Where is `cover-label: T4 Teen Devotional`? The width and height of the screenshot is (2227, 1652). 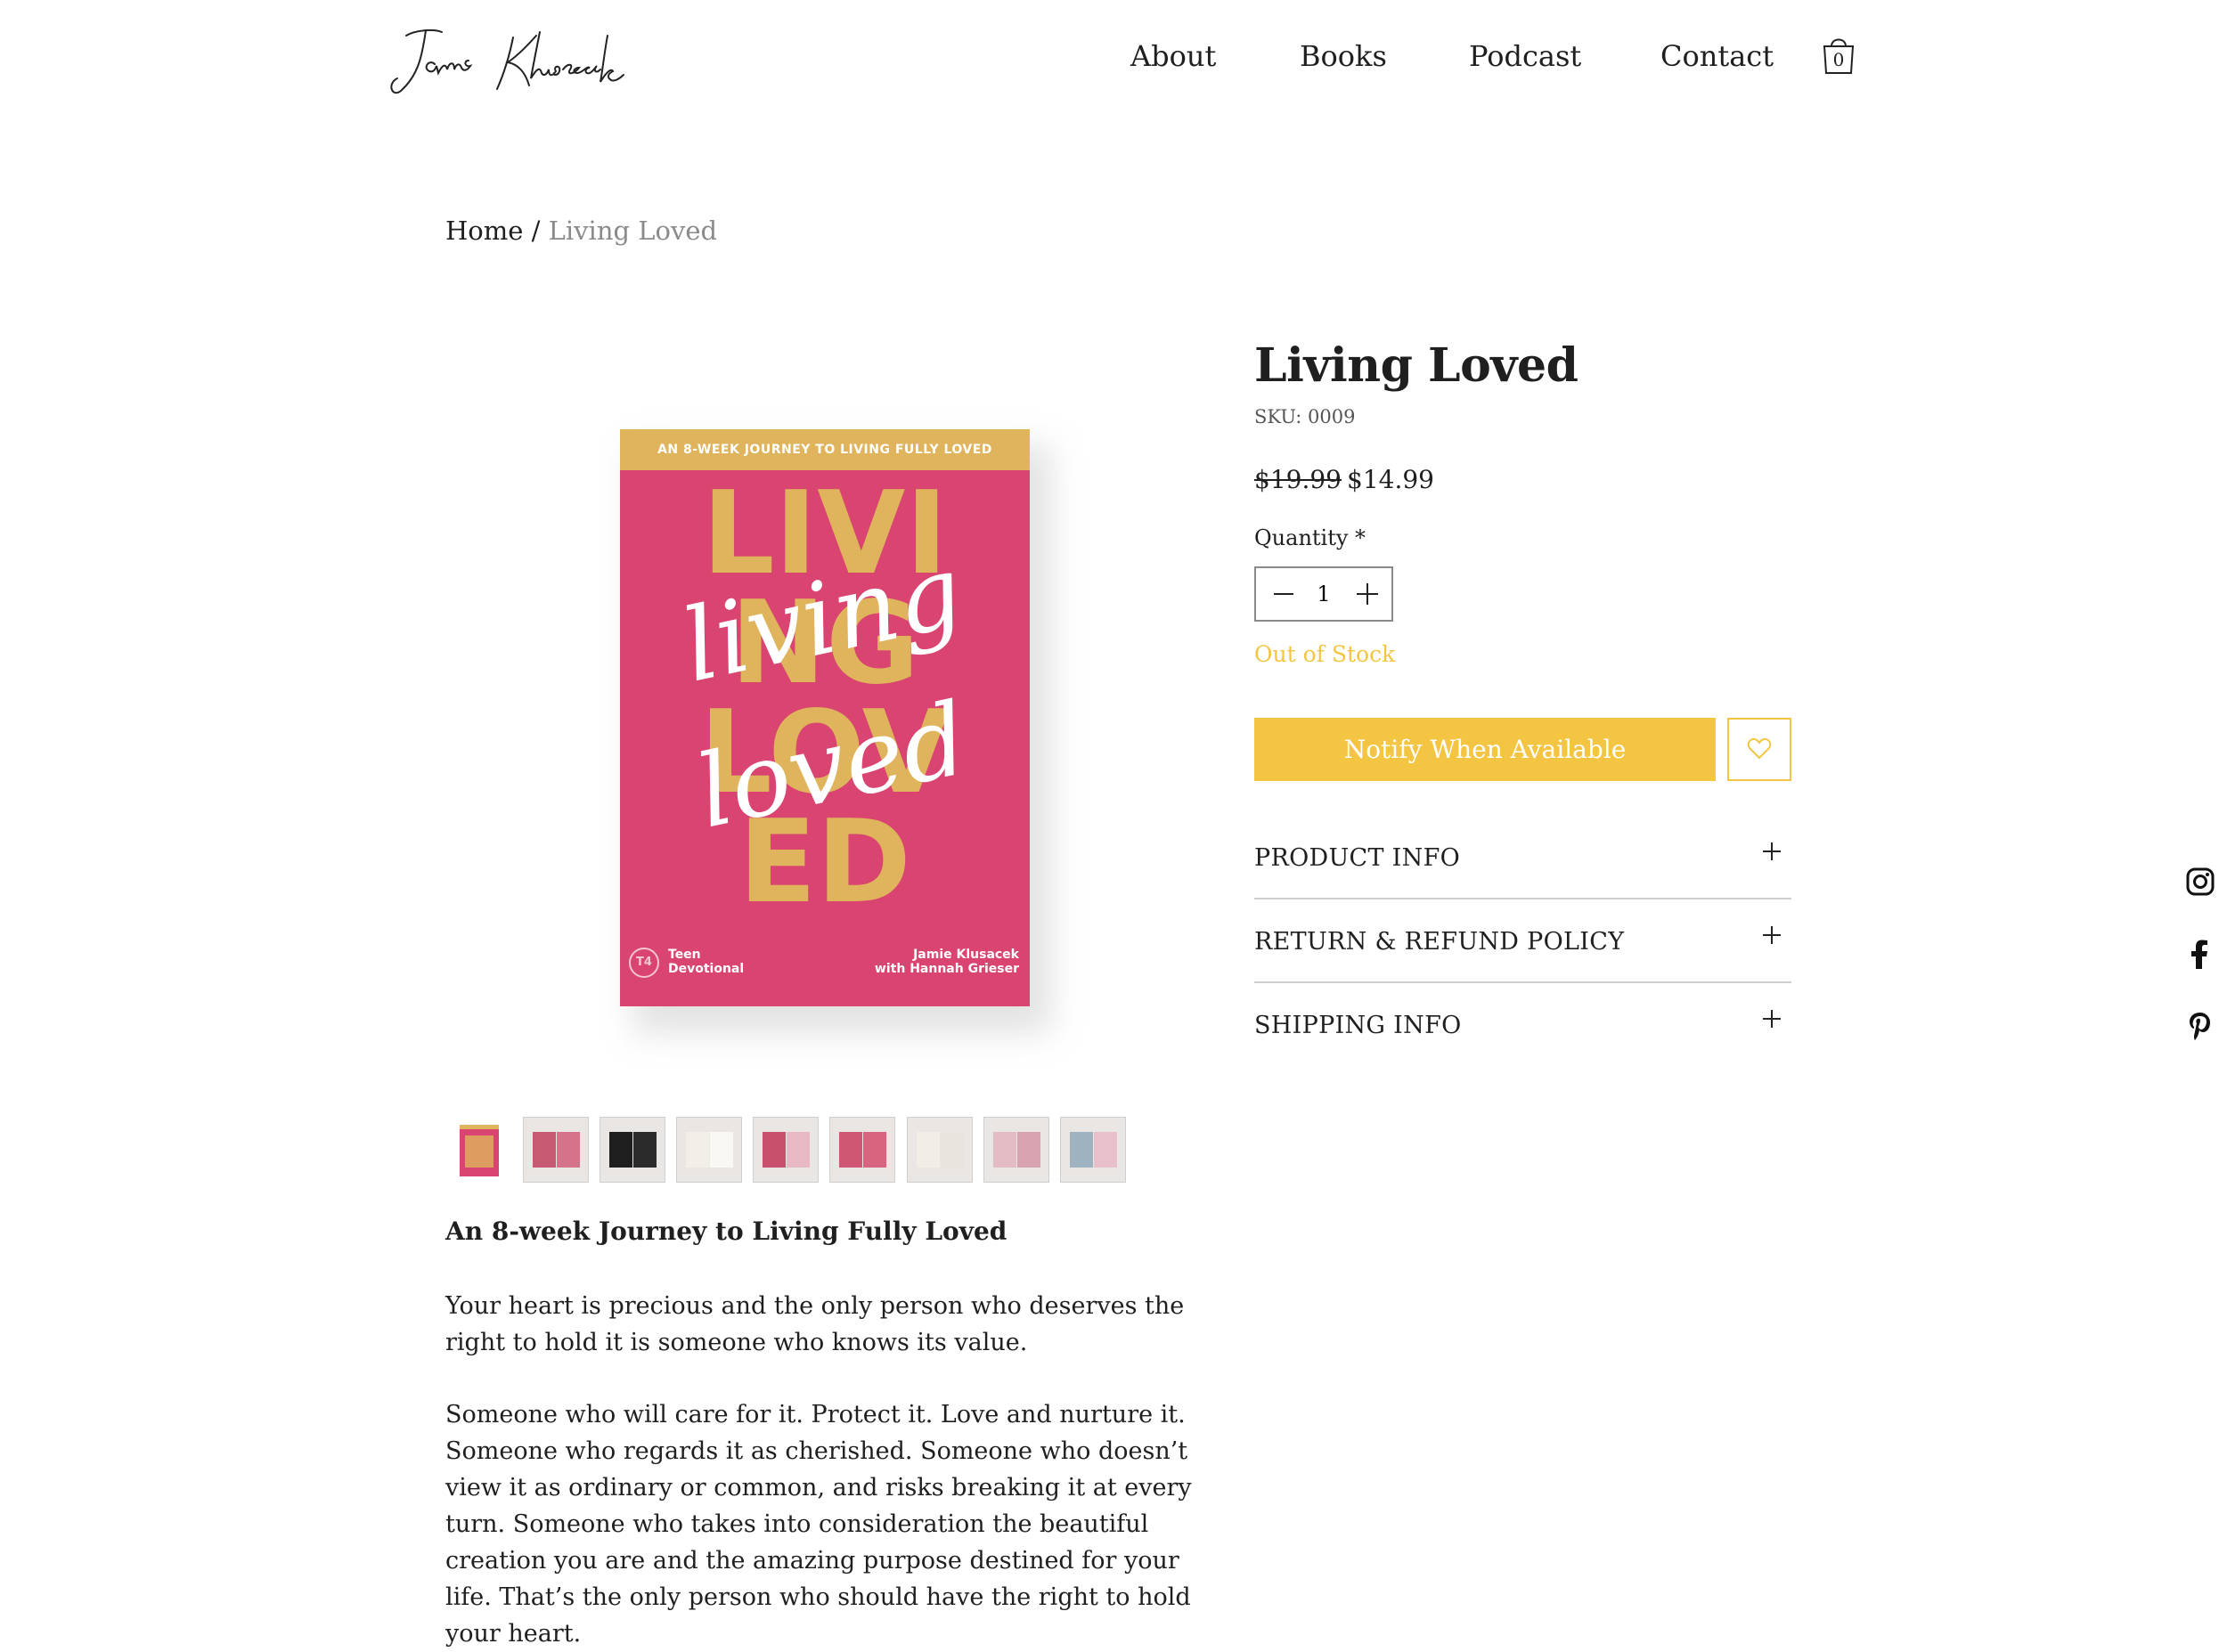
cover-label: T4 Teen Devotional is located at coordinates (718, 963).